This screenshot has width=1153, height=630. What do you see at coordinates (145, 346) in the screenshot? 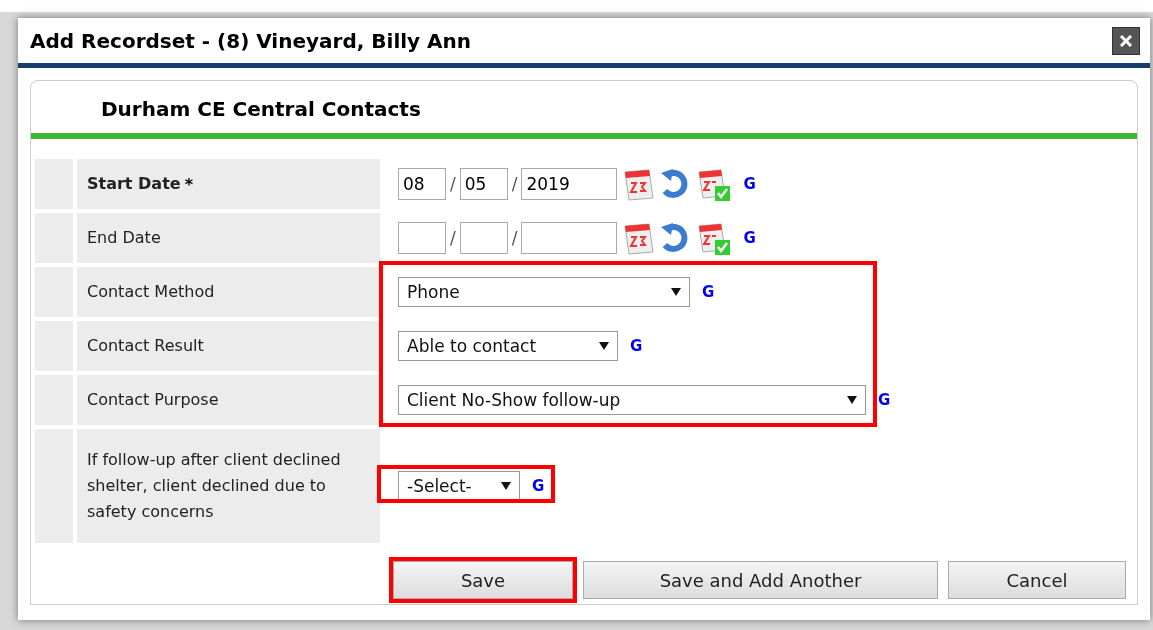
I see `field-label: Contact Result` at bounding box center [145, 346].